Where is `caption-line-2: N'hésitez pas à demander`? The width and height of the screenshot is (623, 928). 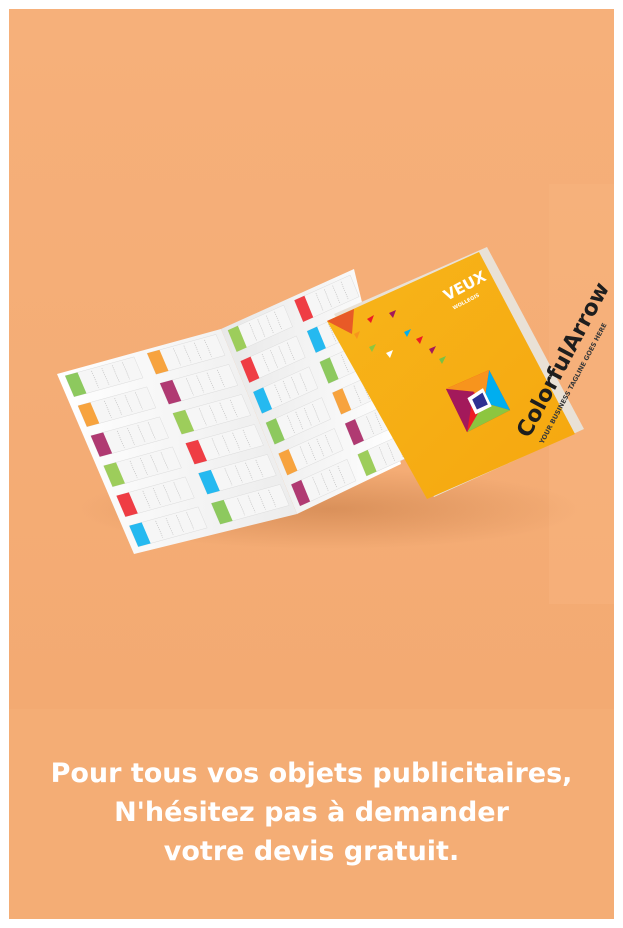 caption-line-2: N'hésitez pas à demander is located at coordinates (311, 812).